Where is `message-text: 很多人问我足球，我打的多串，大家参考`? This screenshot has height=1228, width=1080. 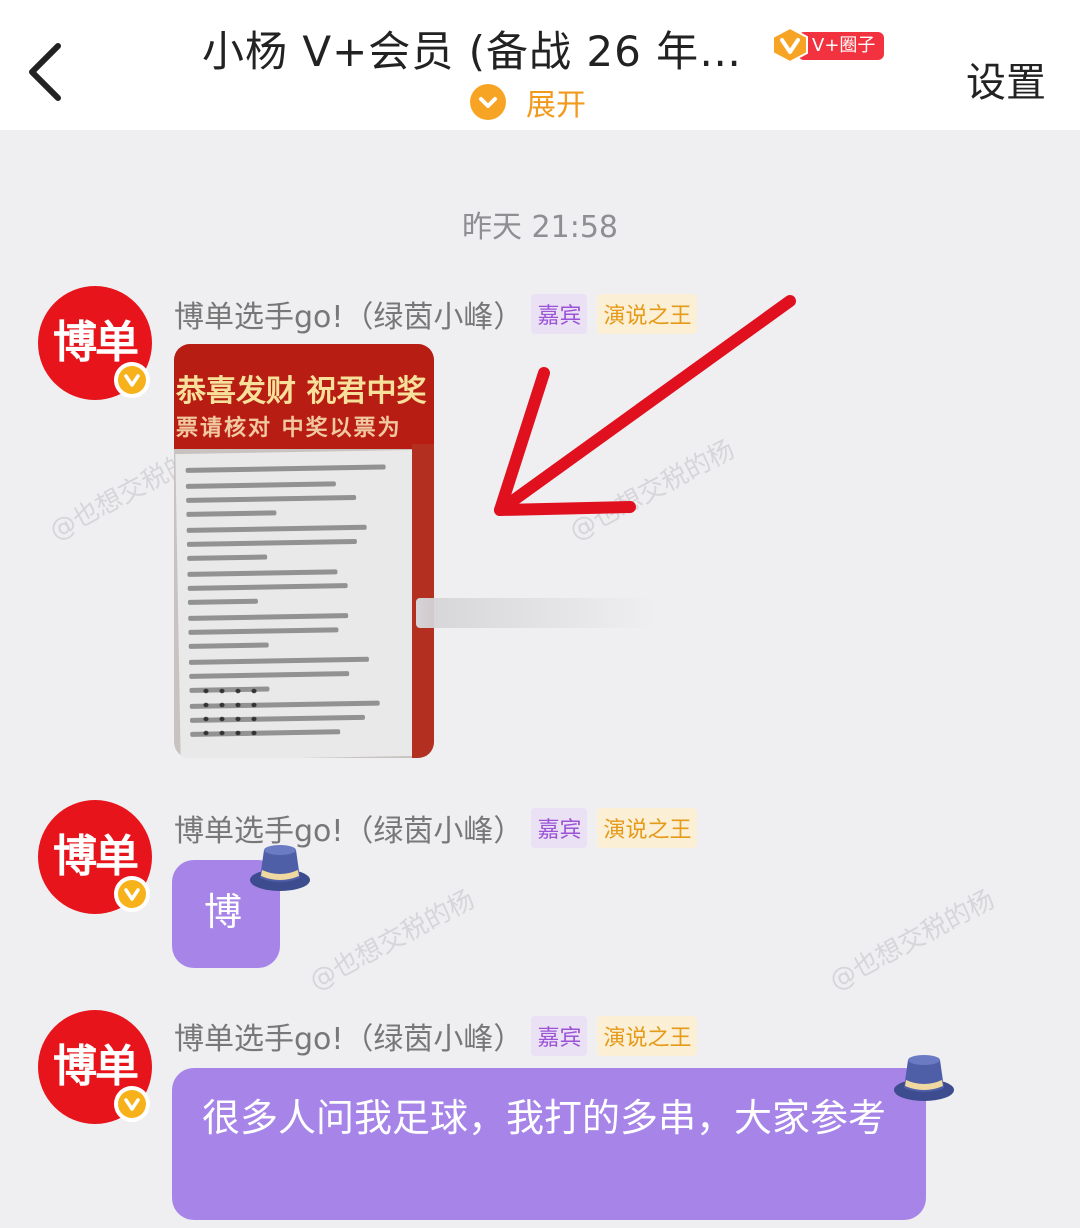 message-text: 很多人问我足球，我打的多串，大家参考 is located at coordinates (544, 1118).